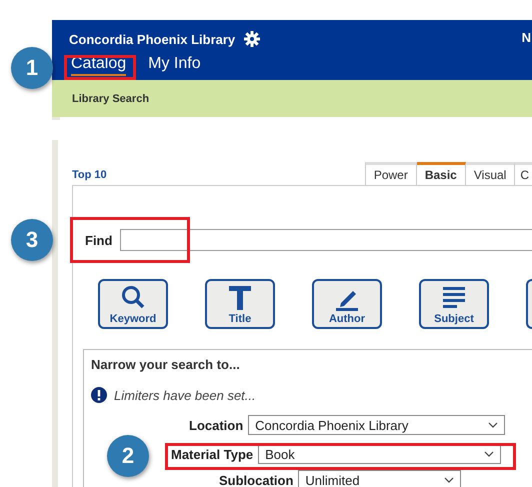 The width and height of the screenshot is (532, 487). Describe the element at coordinates (377, 425) in the screenshot. I see `limiter-dropdown: Concordia Phoenix Library` at that location.